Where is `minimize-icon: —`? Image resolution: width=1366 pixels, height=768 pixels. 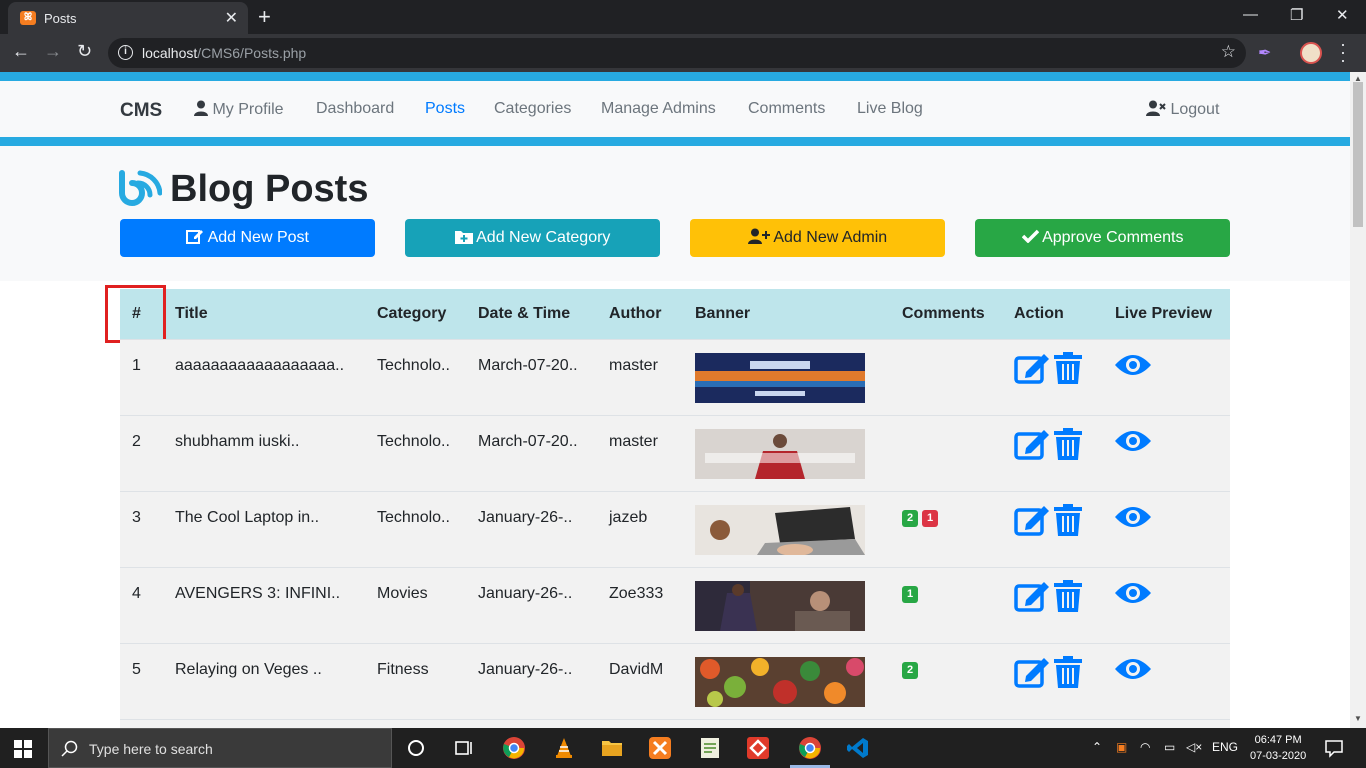
minimize-icon: — is located at coordinates (1250, 14).